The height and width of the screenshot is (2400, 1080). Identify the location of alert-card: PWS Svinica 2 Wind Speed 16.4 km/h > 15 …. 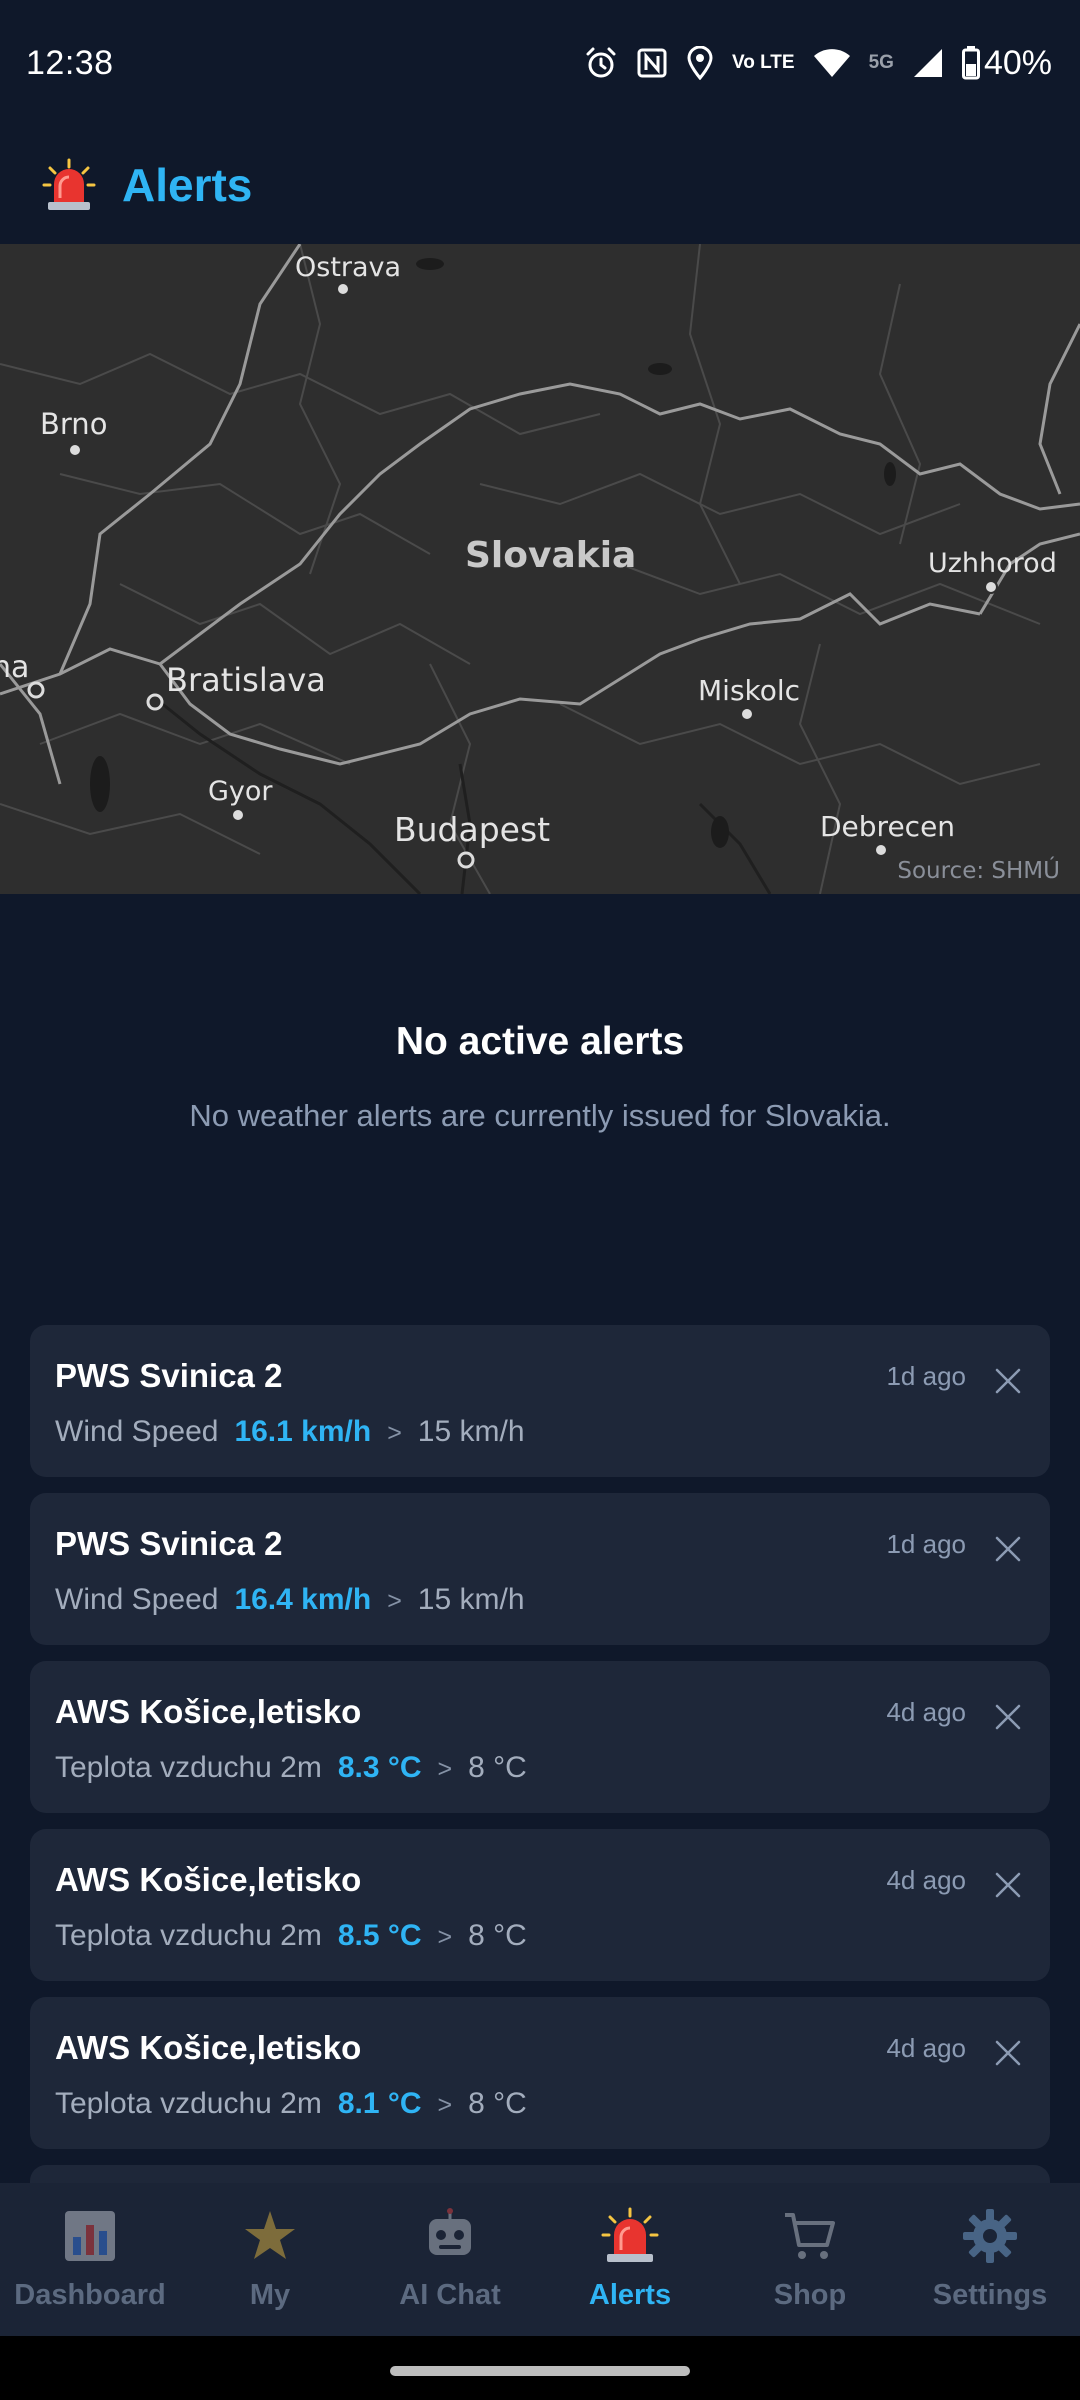
(540, 1569).